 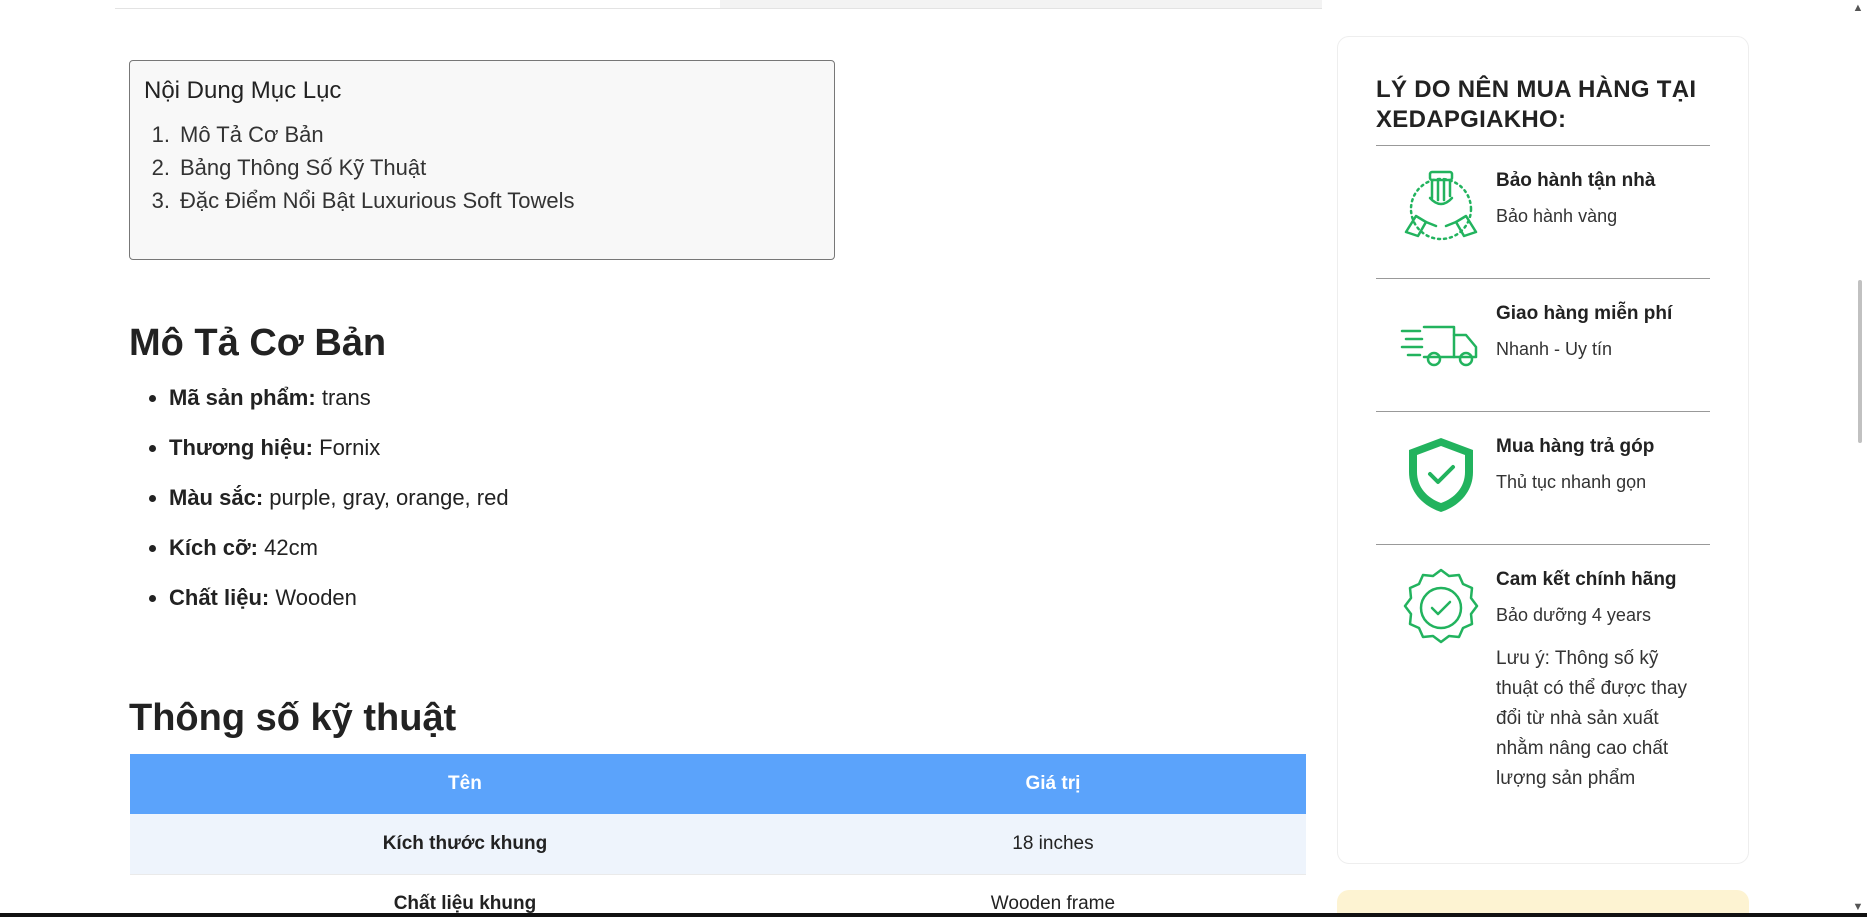 What do you see at coordinates (1052, 895) in the screenshot?
I see `cell-value: Wooden frame` at bounding box center [1052, 895].